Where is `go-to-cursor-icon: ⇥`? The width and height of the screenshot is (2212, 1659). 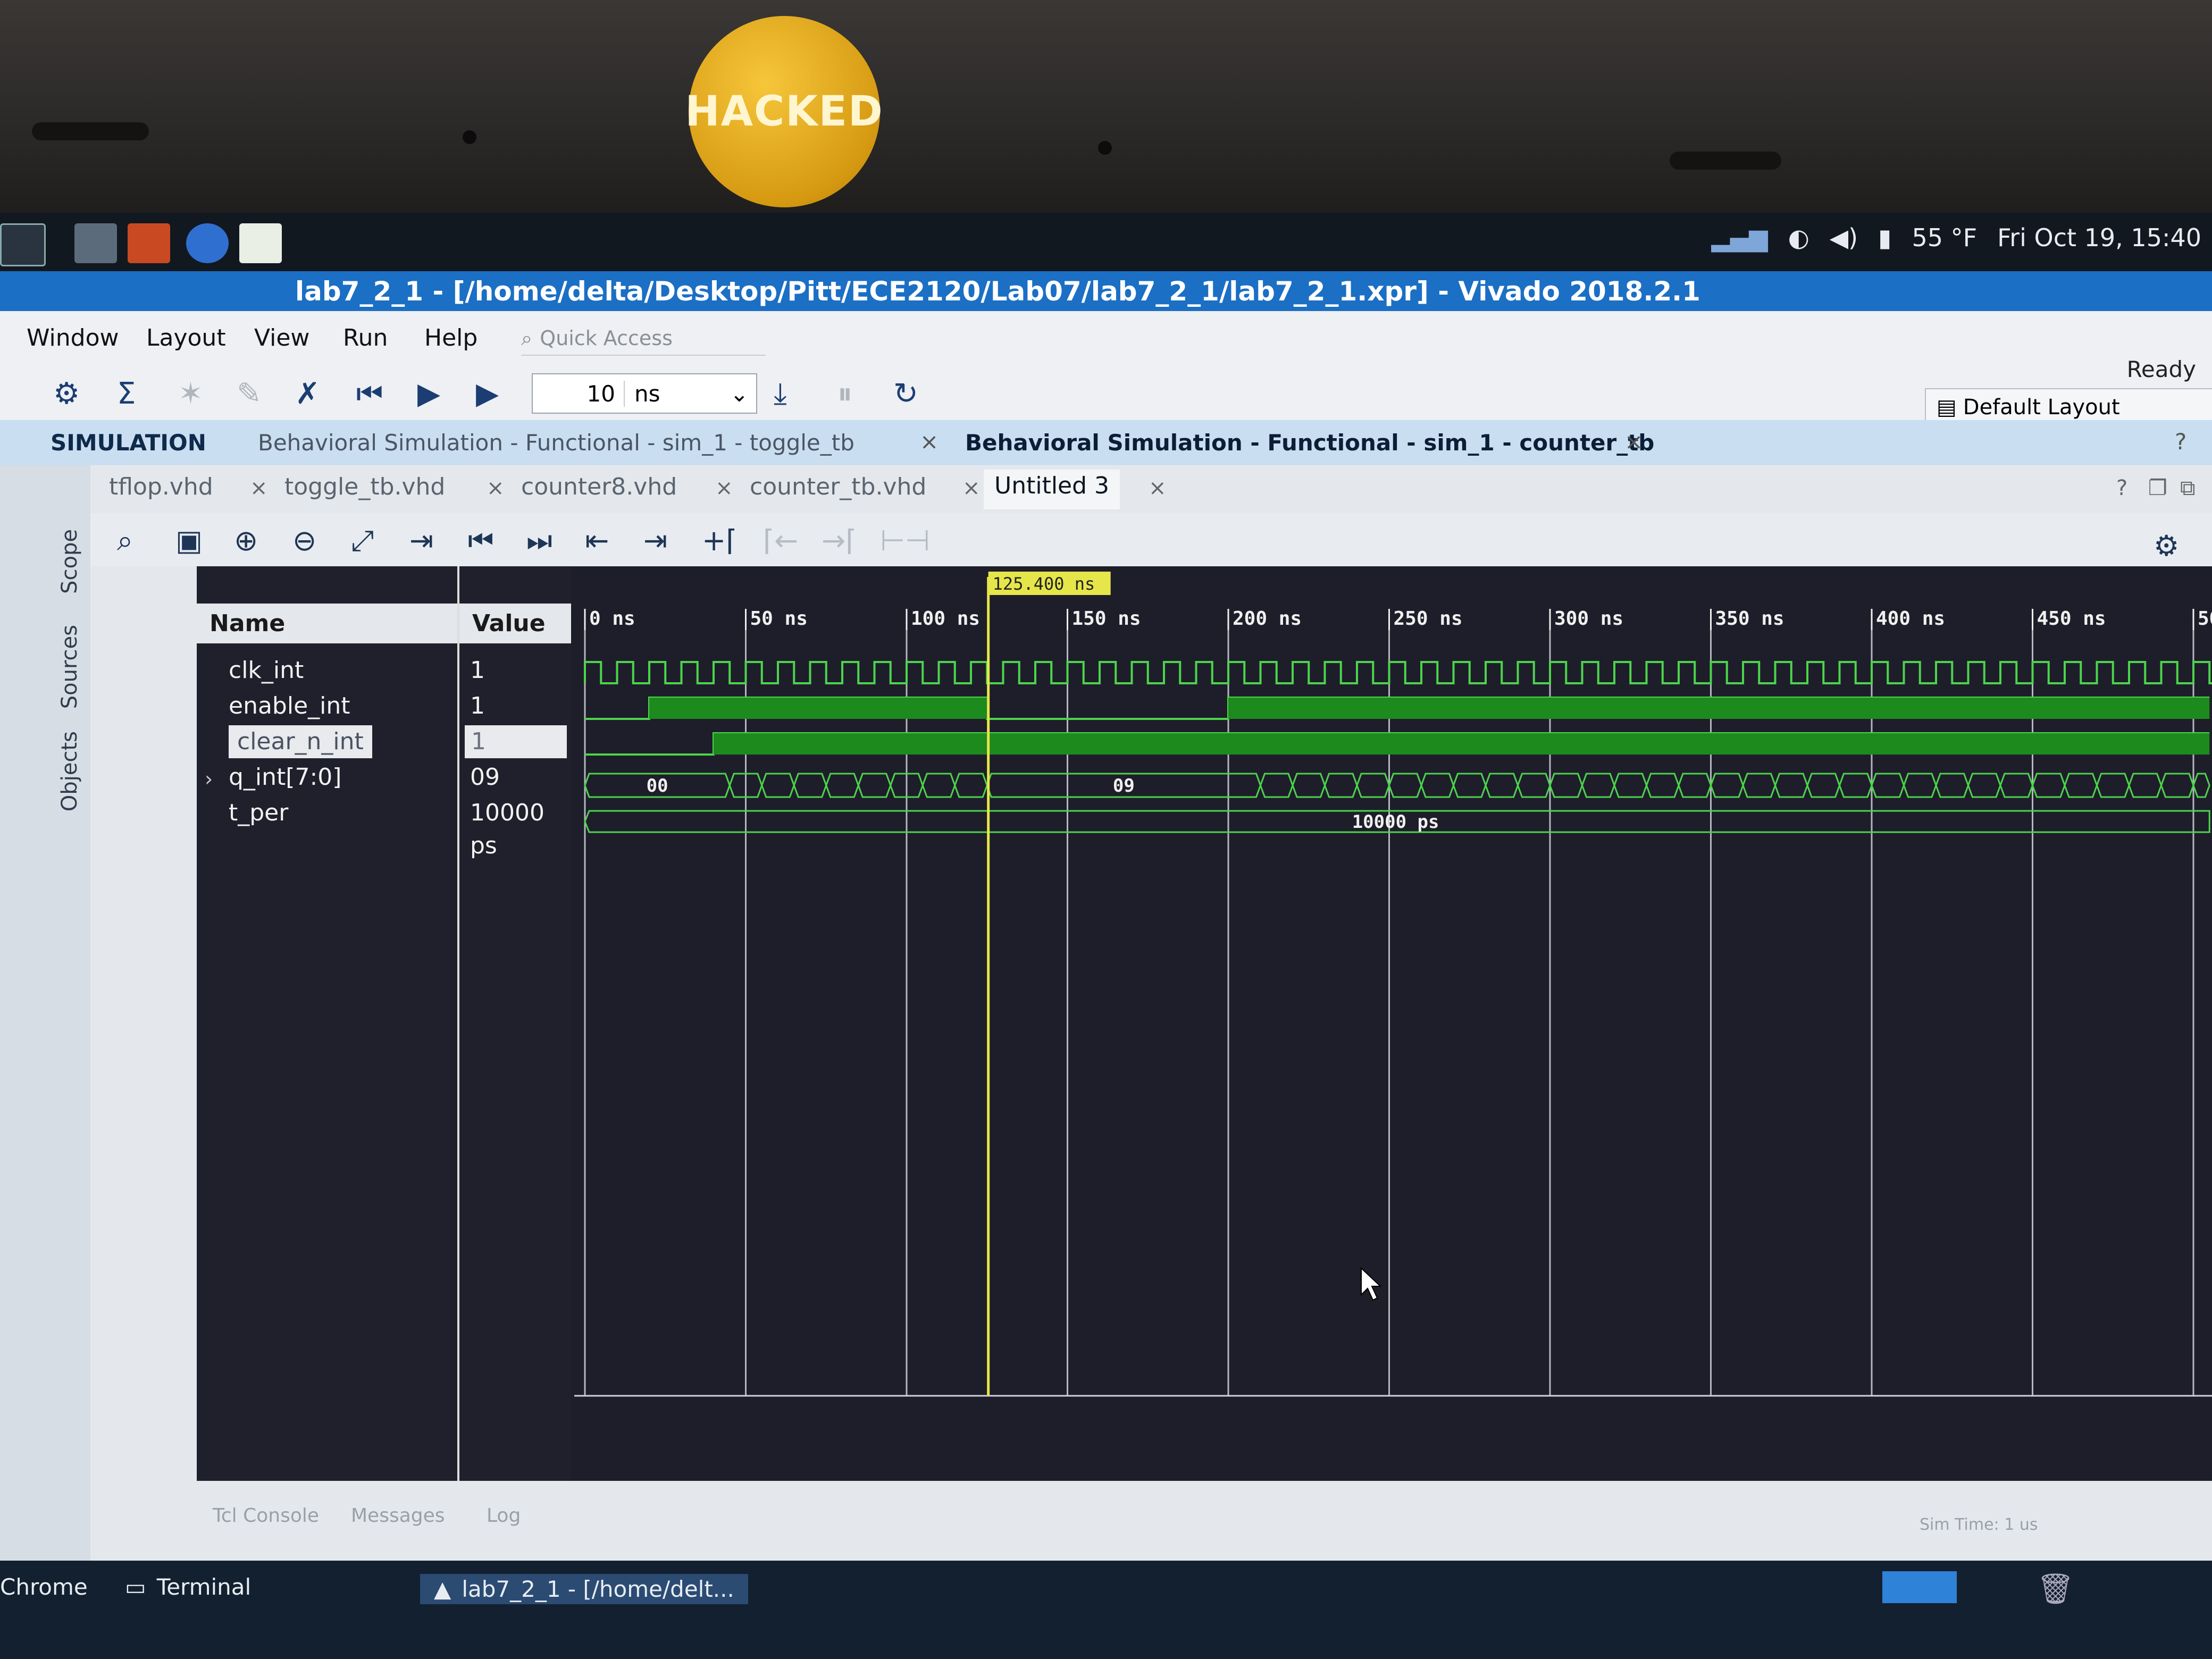 go-to-cursor-icon: ⇥ is located at coordinates (421, 540).